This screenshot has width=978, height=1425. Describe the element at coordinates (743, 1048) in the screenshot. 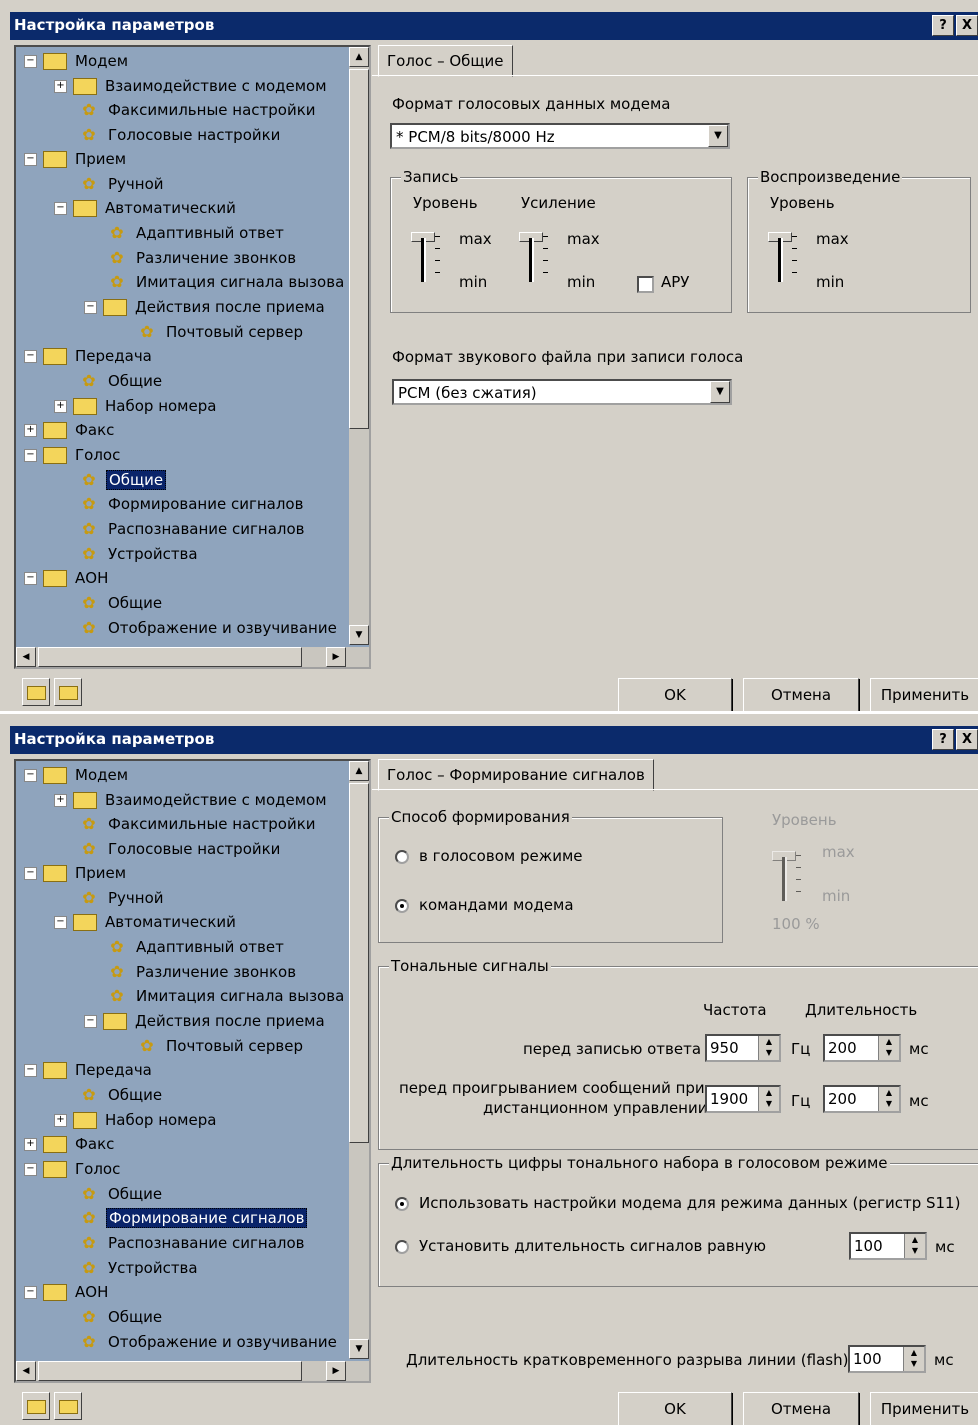

I see `row1-frequency-spinner: 950 ▲ ▼` at that location.